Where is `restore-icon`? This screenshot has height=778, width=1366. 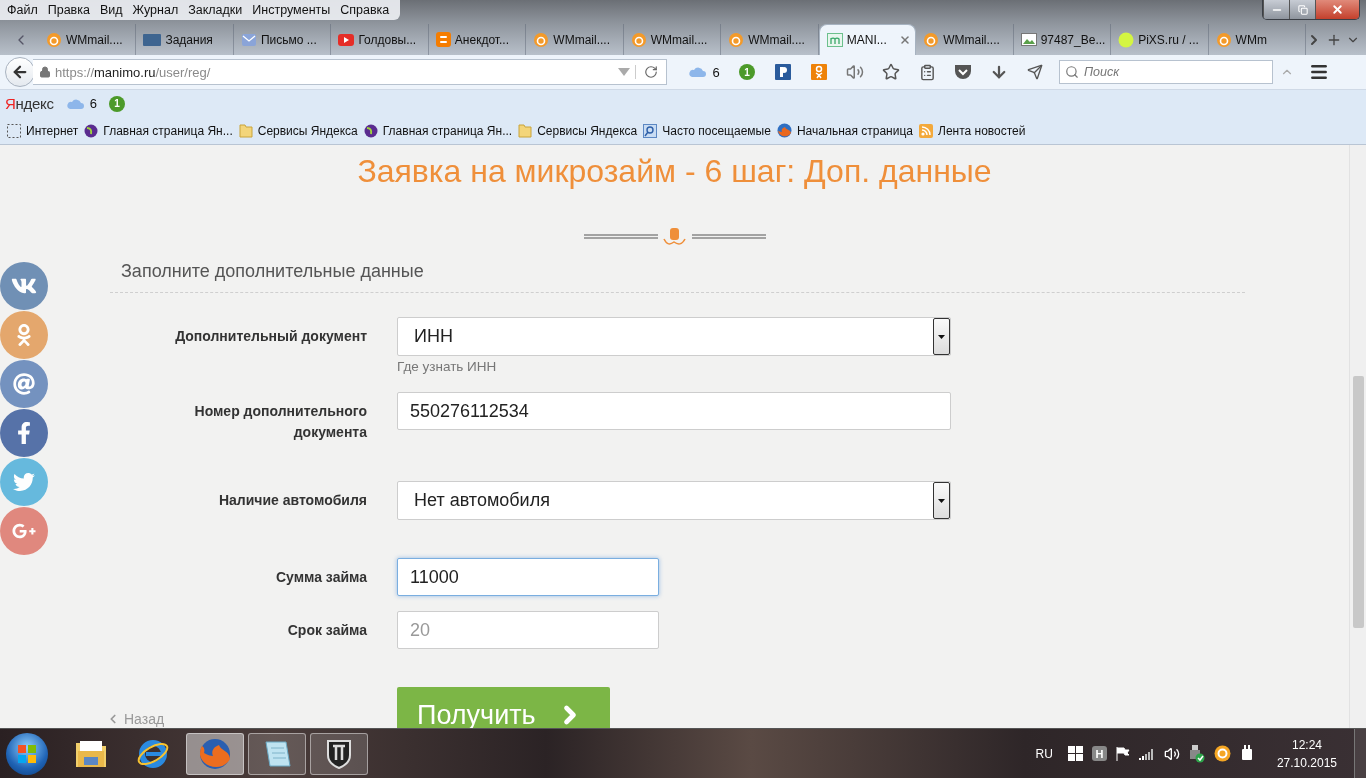
restore-icon is located at coordinates (1302, 9).